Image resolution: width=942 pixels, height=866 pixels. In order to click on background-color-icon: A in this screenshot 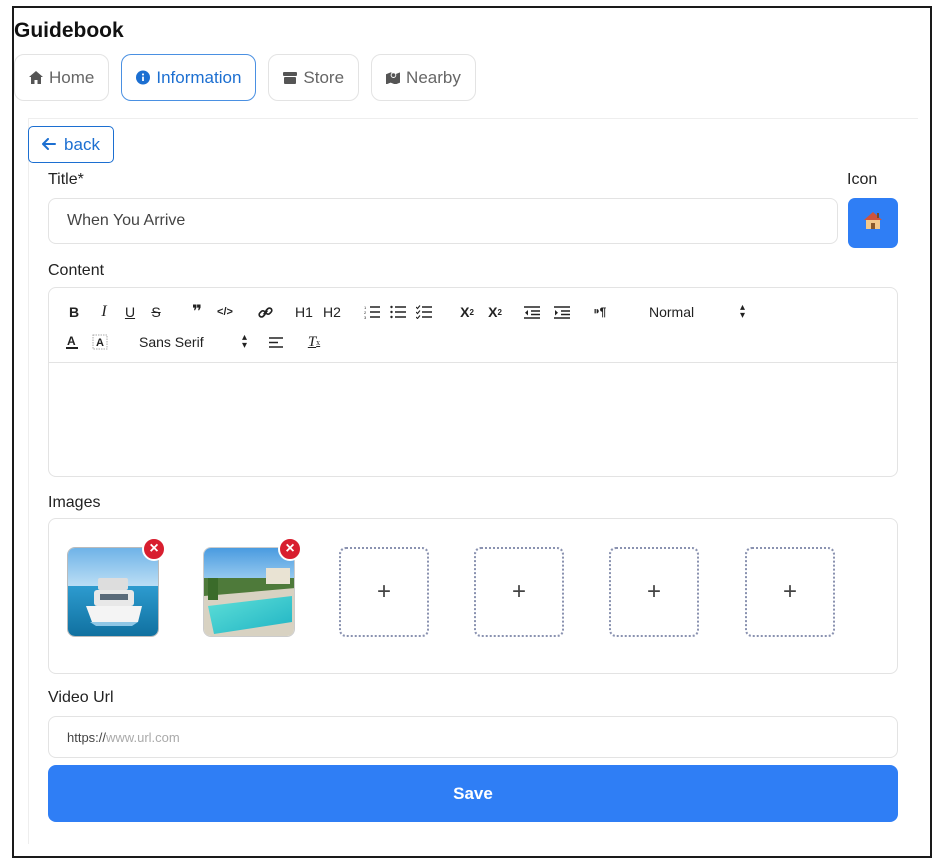, I will do `click(100, 342)`.